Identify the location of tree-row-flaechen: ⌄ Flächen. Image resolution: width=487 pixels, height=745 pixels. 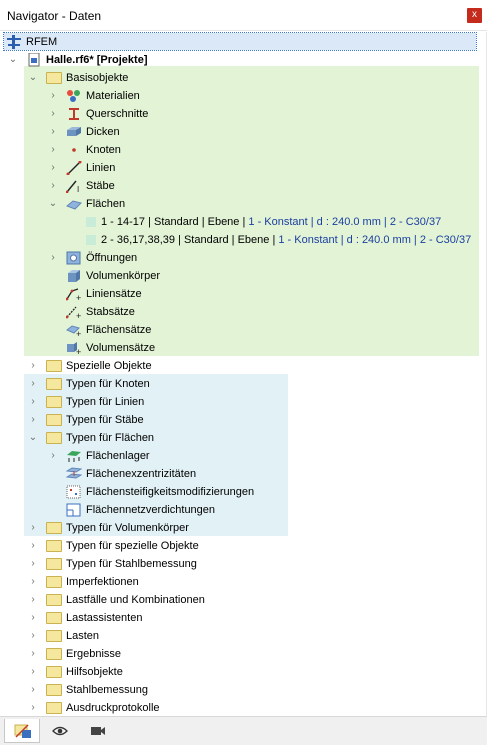
(243, 204).